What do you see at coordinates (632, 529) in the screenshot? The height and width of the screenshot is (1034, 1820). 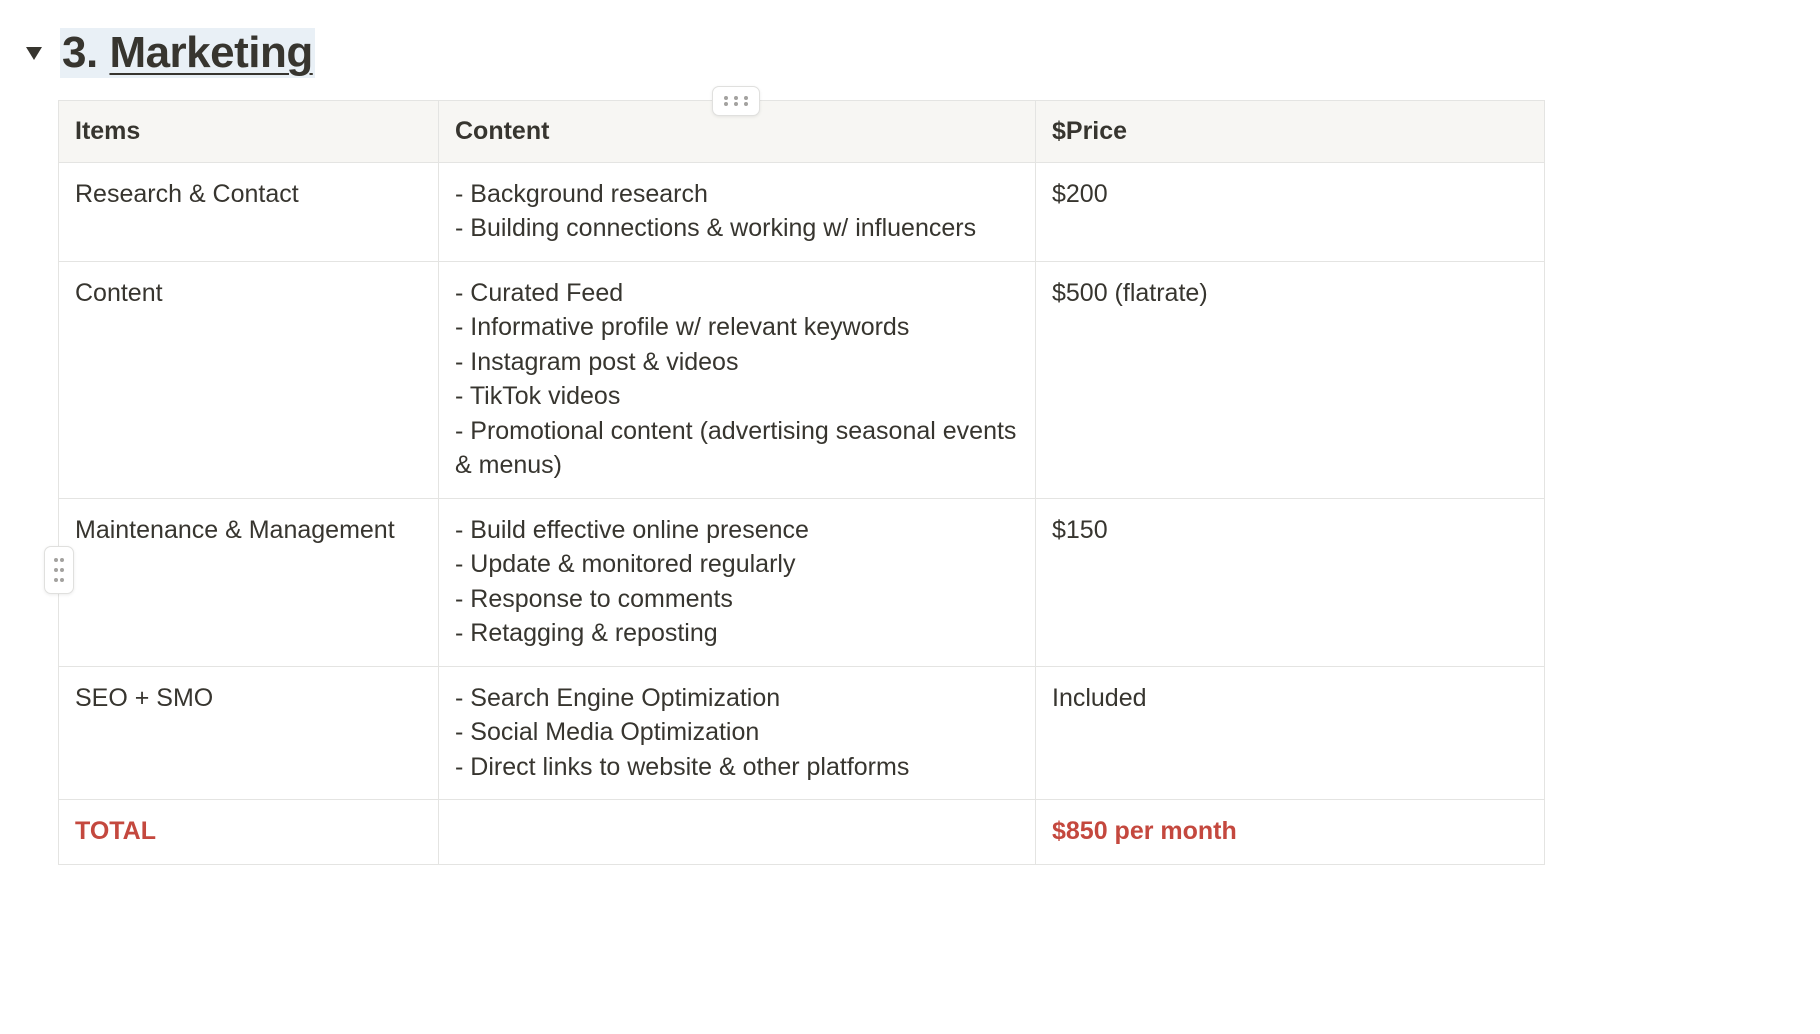 I see `content-line: - Build effective online presence` at bounding box center [632, 529].